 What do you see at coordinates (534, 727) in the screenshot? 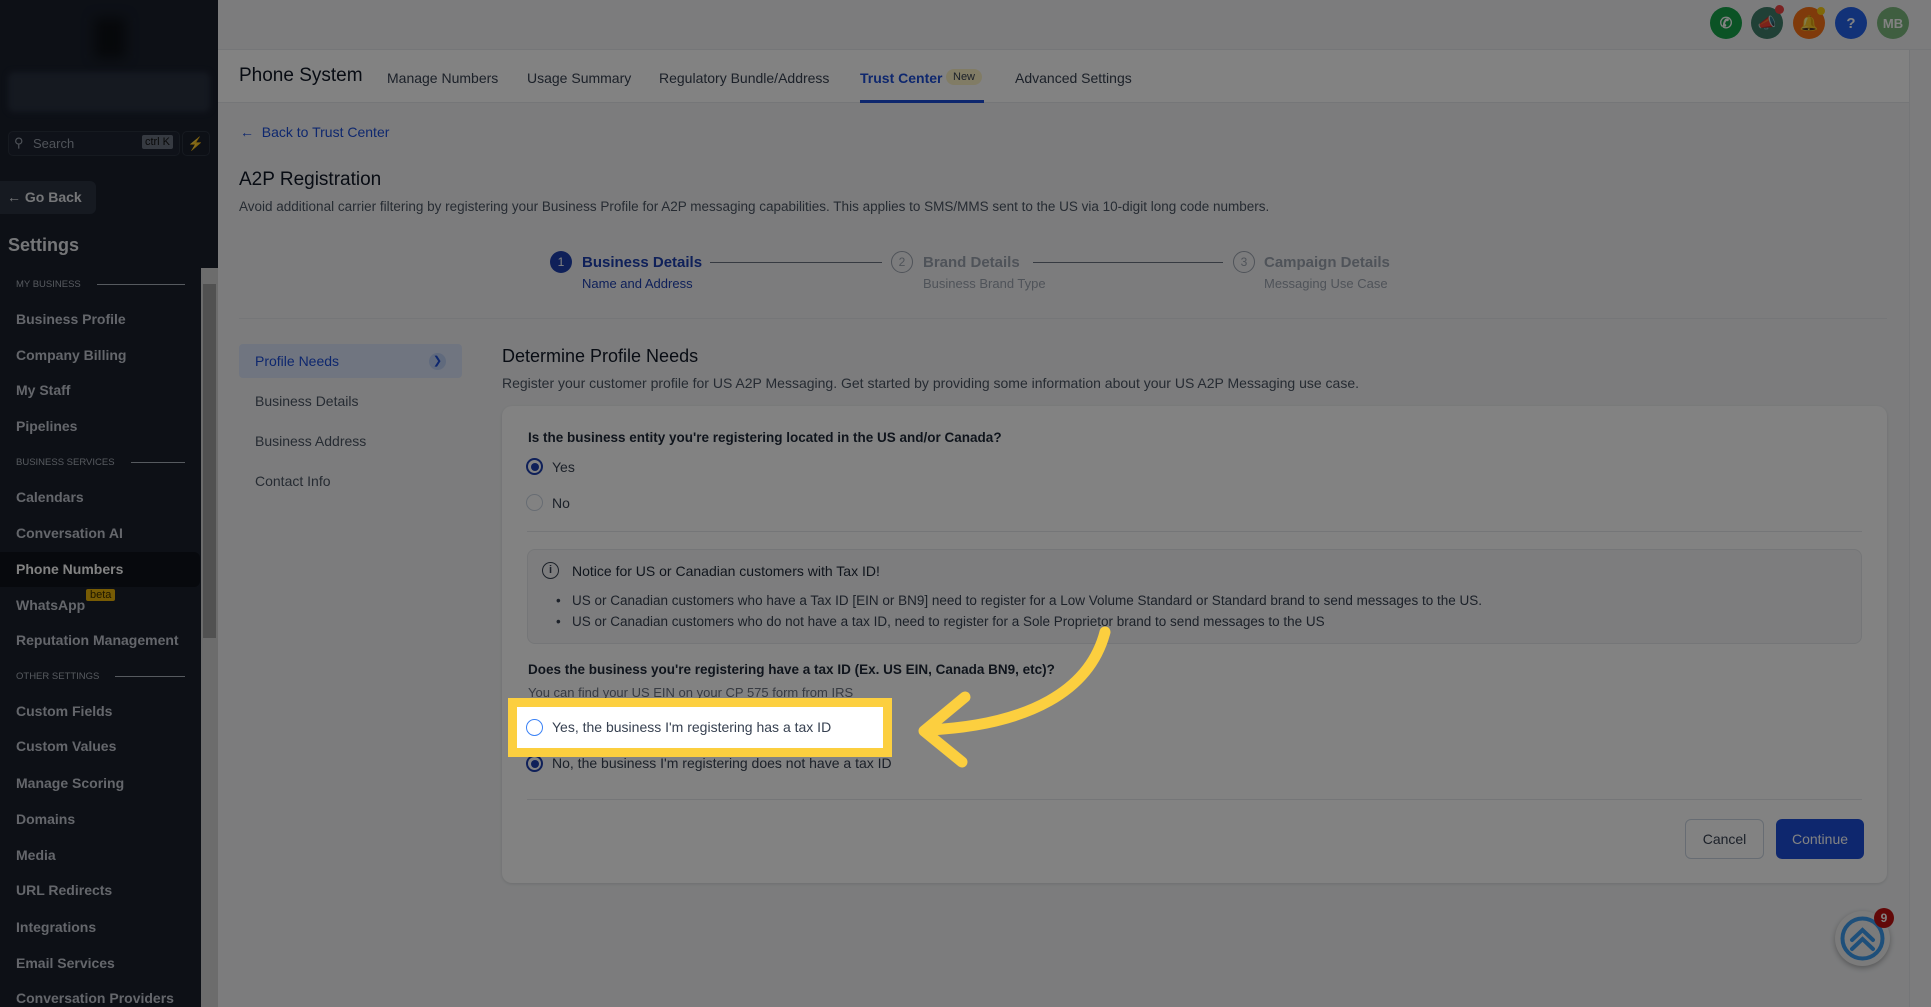
I see `radio-tax-id-yes` at bounding box center [534, 727].